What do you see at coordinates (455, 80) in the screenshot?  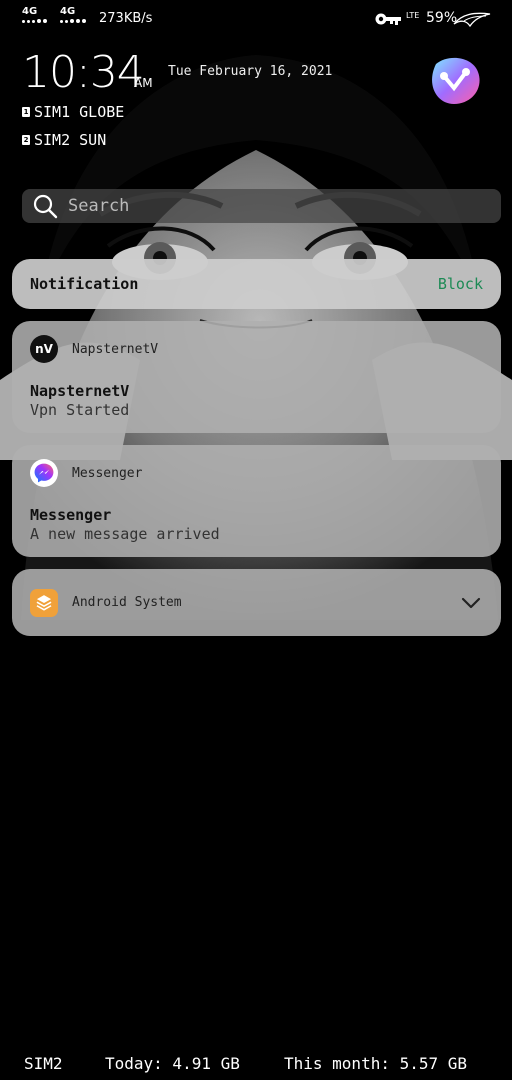 I see `app-shortcut-logo-icon` at bounding box center [455, 80].